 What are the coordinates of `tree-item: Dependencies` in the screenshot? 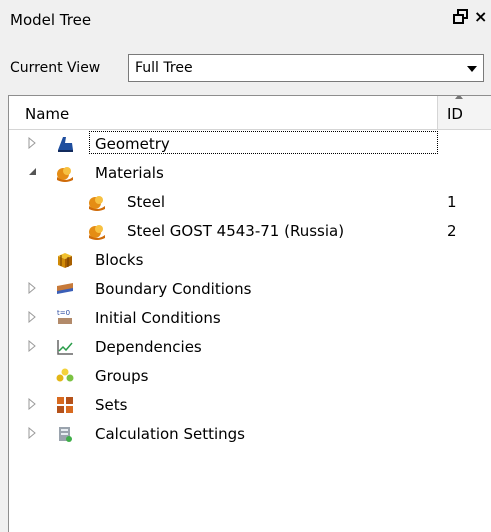 It's located at (250, 346).